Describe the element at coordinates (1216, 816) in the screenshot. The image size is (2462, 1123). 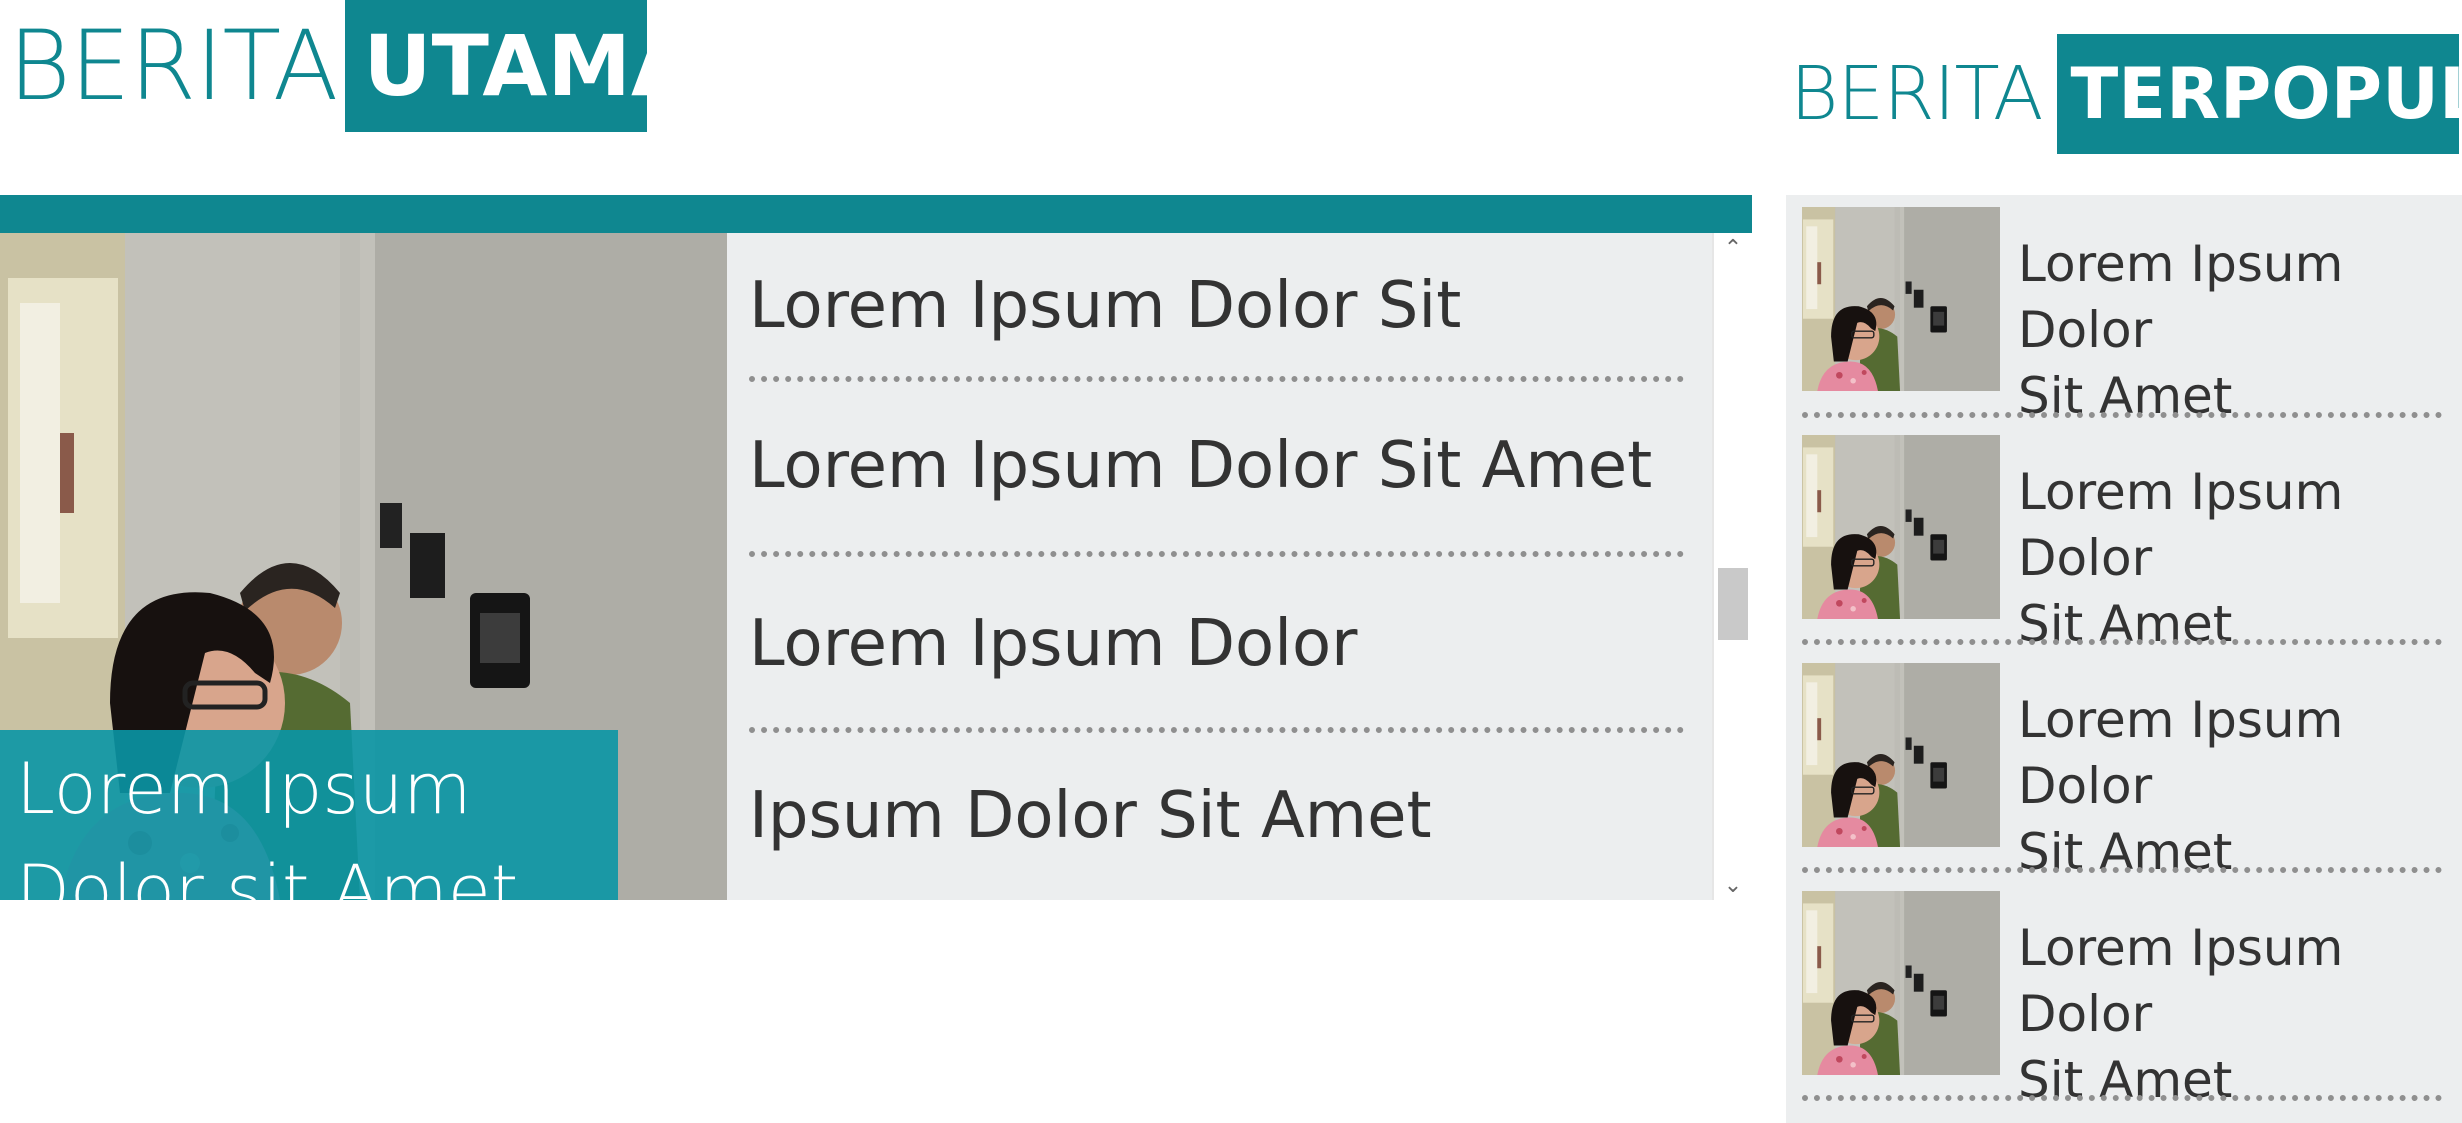
I see `headline-item: Ipsum Dolor Sit Amet` at that location.